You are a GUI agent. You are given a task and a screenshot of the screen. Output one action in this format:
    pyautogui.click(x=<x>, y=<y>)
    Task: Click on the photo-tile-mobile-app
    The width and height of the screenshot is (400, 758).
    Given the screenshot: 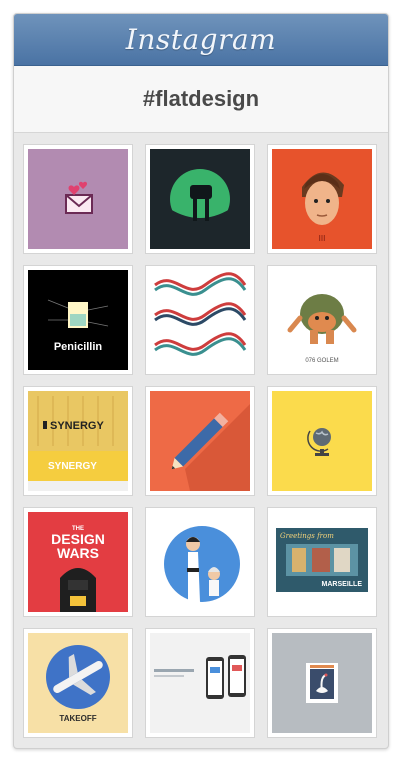 What is the action you would take?
    pyautogui.click(x=200, y=683)
    